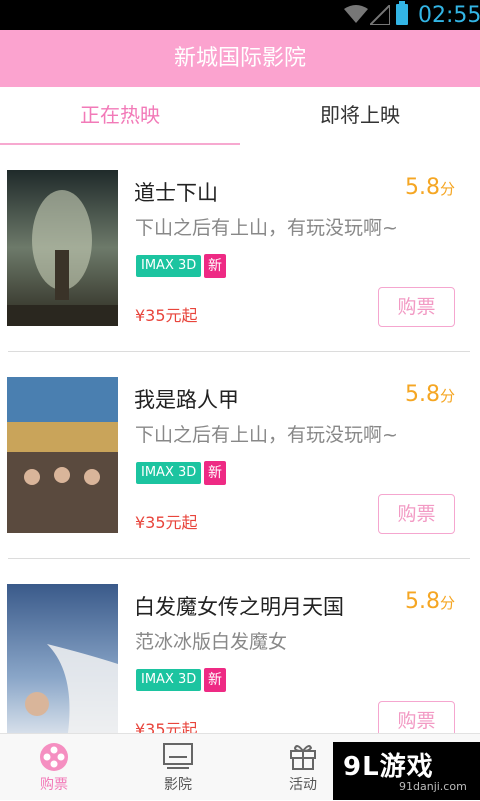  Describe the element at coordinates (120, 116) in the screenshot. I see `tab-now-showing: 正在热映` at that location.